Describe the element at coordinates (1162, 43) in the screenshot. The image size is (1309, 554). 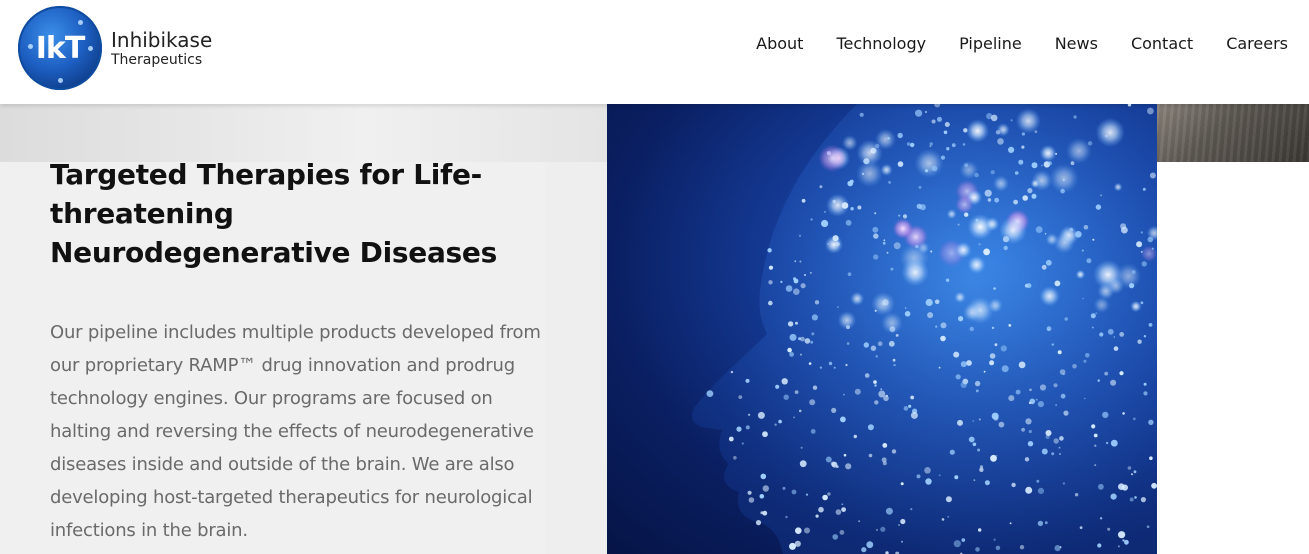
I see `nav-contact: Contact` at that location.